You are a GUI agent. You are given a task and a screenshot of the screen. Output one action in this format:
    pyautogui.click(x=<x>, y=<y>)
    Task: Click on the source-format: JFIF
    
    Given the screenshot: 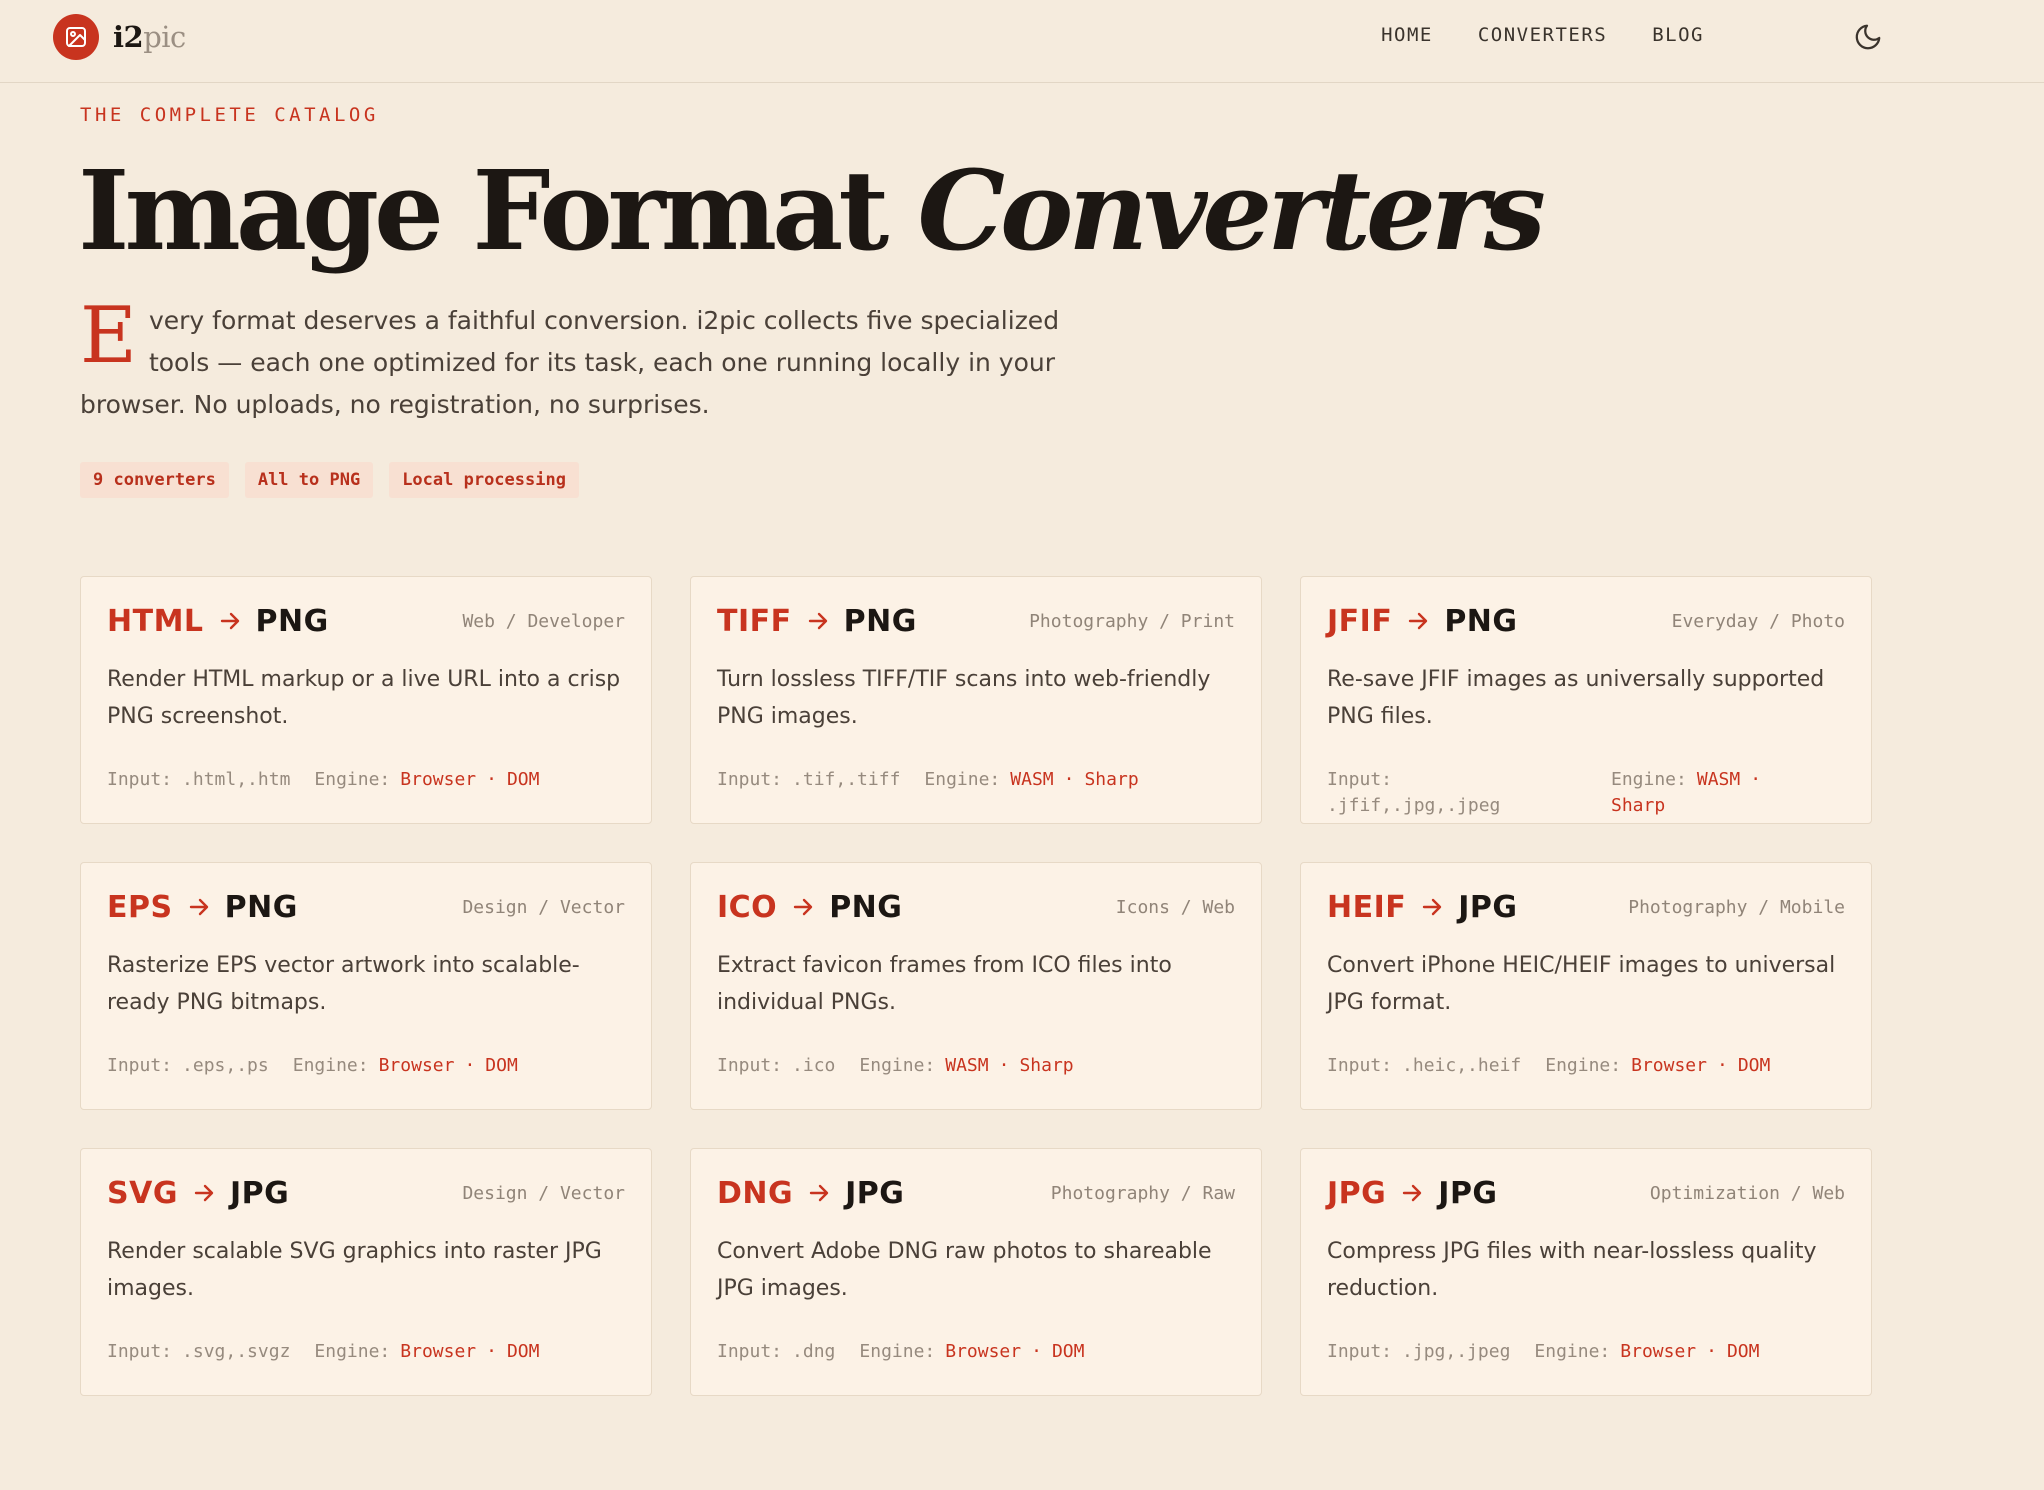 What is the action you would take?
    pyautogui.click(x=1360, y=621)
    